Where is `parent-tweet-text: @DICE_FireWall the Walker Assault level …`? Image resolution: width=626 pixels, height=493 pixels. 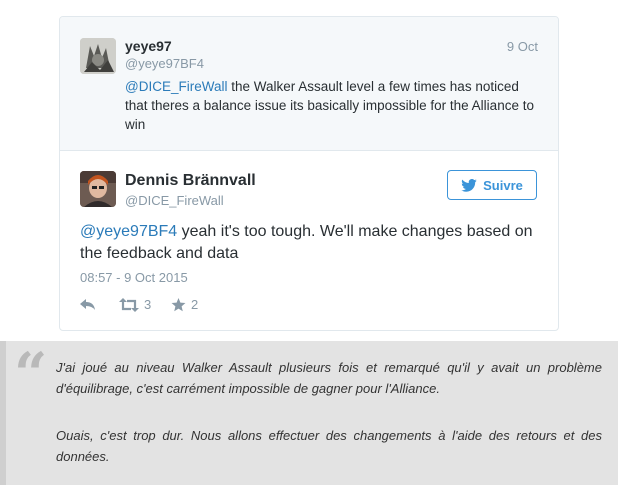 parent-tweet-text: @DICE_FireWall the Walker Assault level … is located at coordinates (334, 105).